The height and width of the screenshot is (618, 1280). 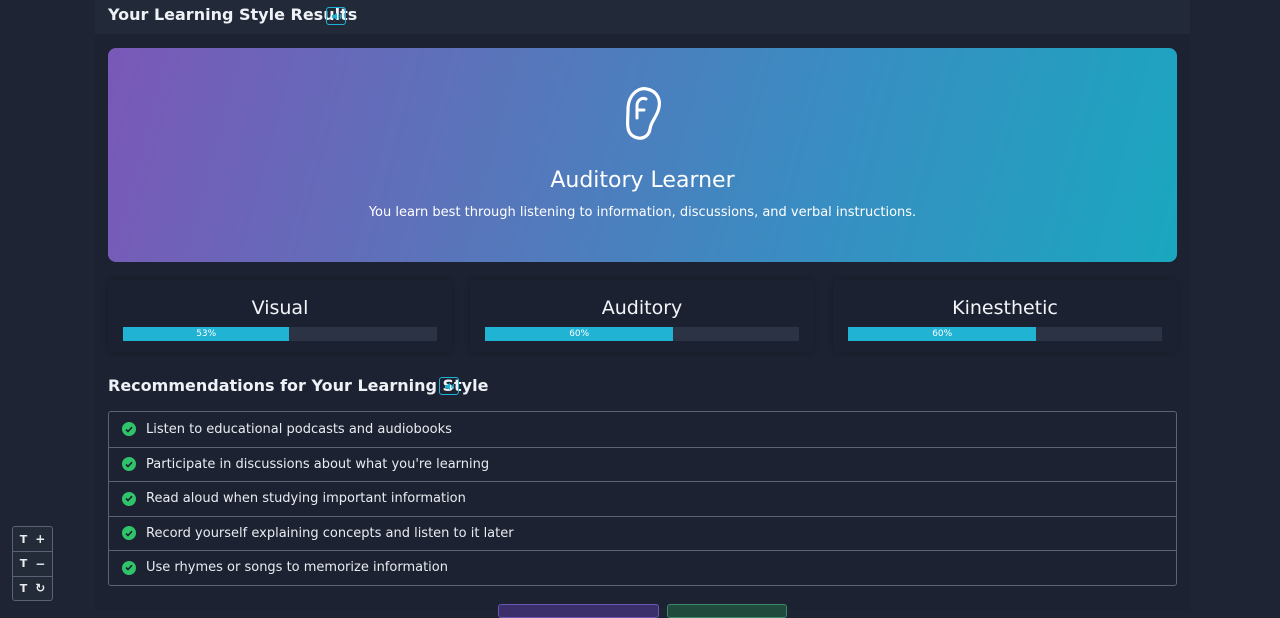 I want to click on save-results-button, so click(x=727, y=611).